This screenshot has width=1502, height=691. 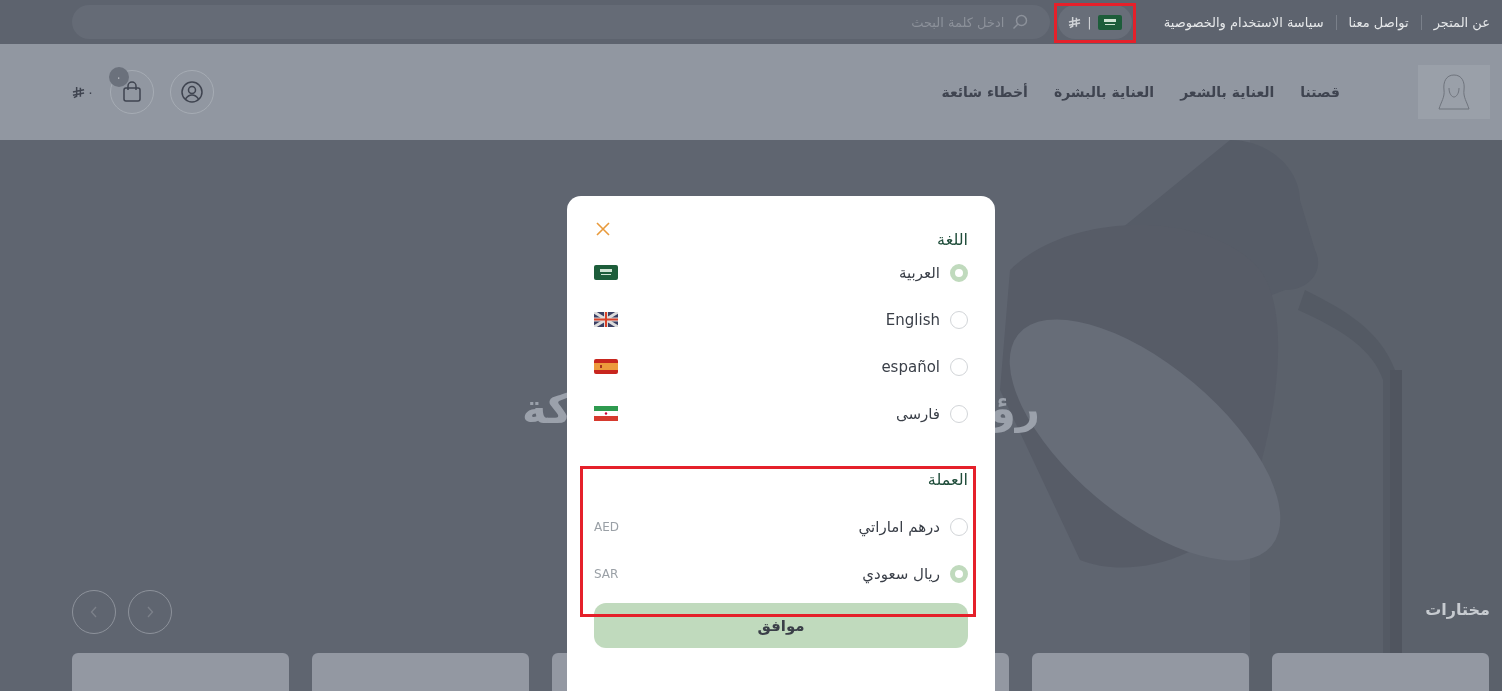 What do you see at coordinates (547, 409) in the screenshot?
I see `hero-title-fragment: كة` at bounding box center [547, 409].